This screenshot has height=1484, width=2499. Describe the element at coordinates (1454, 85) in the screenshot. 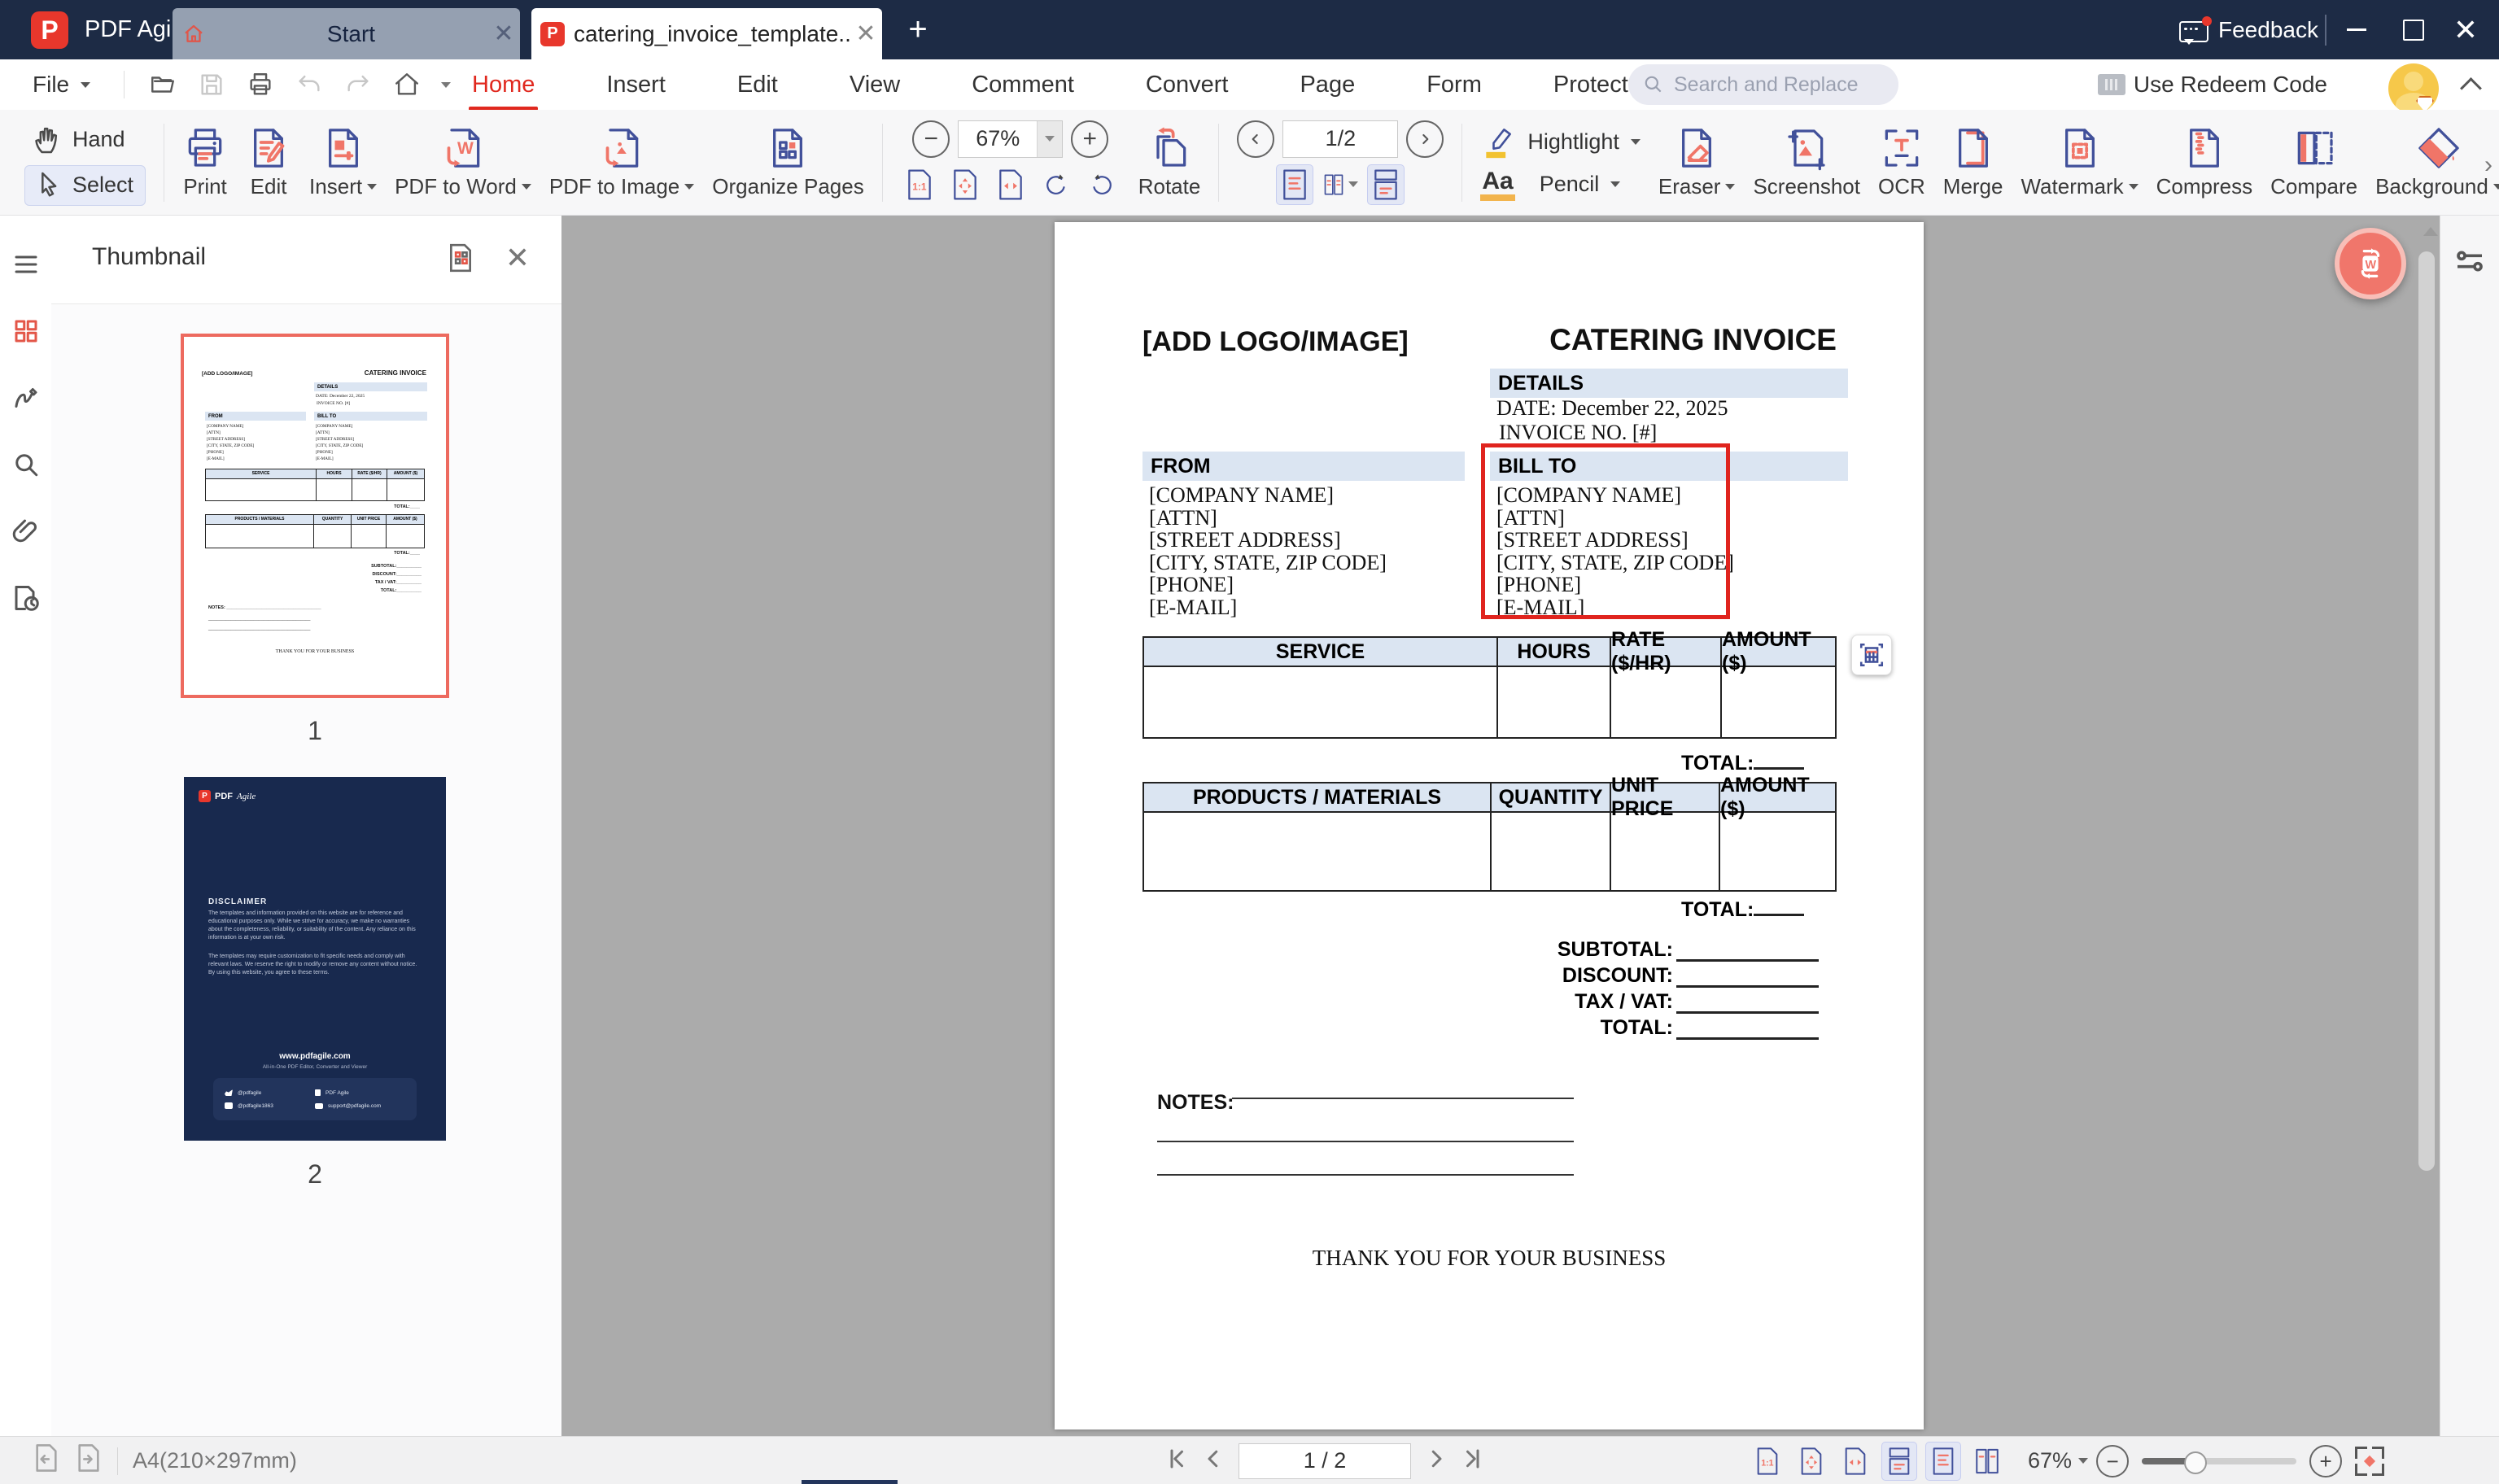

I see `menu-form: Form` at that location.